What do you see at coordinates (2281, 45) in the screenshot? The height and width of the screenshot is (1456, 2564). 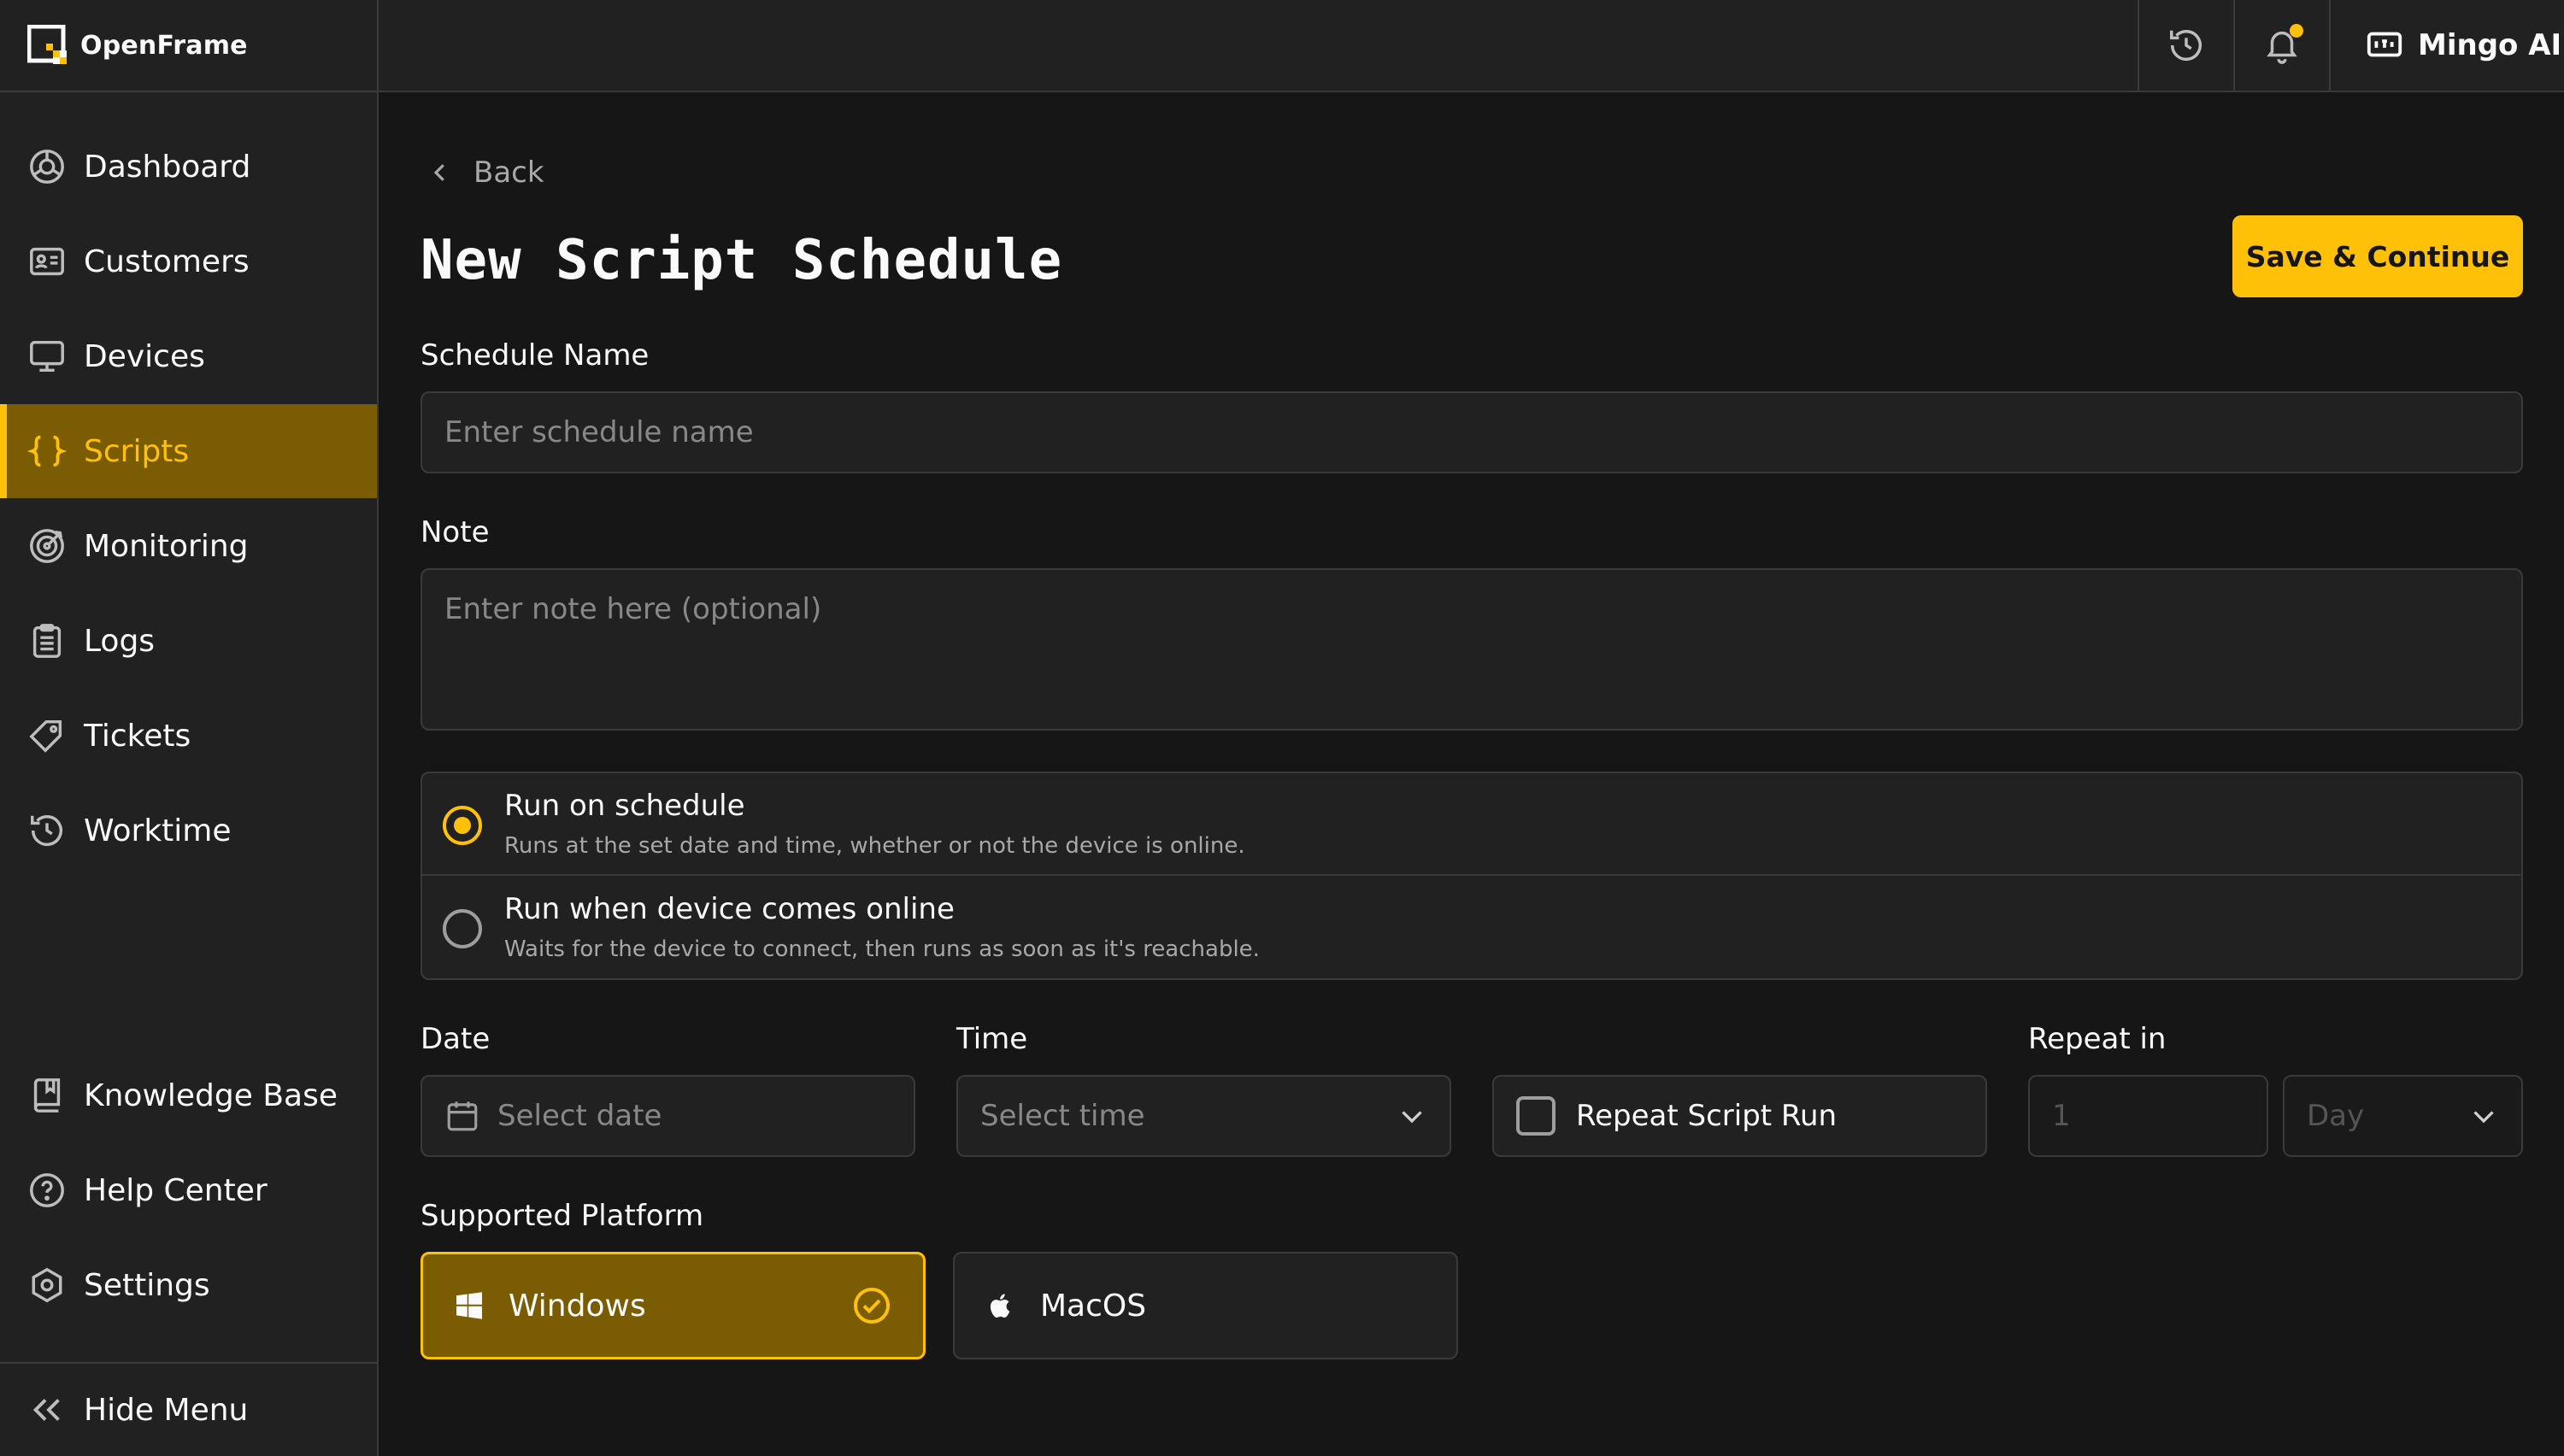 I see `notifications-button` at bounding box center [2281, 45].